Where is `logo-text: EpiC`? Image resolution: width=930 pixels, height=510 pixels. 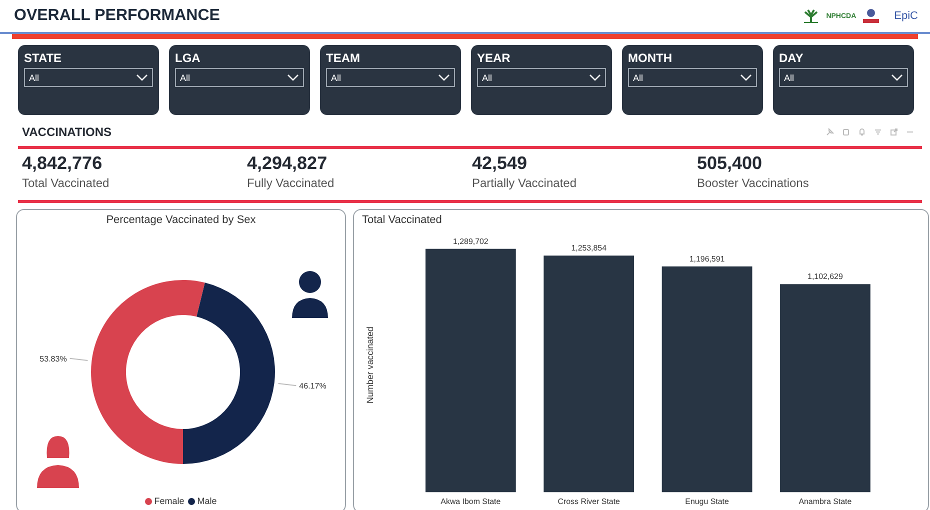 logo-text: EpiC is located at coordinates (906, 16).